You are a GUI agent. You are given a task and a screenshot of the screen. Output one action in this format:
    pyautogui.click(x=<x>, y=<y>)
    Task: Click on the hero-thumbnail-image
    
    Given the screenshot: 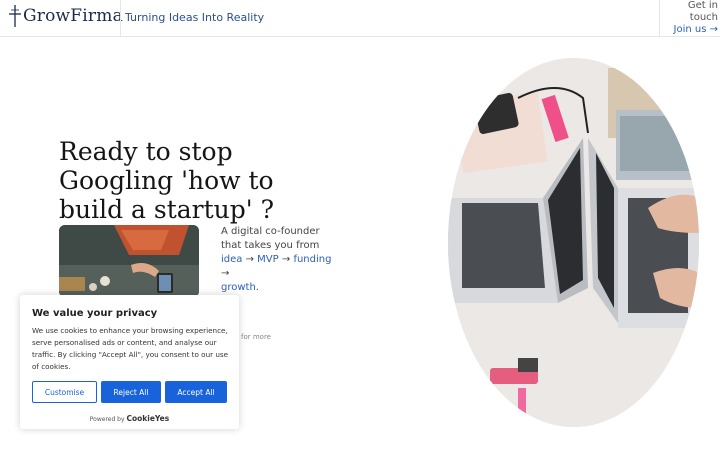 What is the action you would take?
    pyautogui.click(x=129, y=261)
    